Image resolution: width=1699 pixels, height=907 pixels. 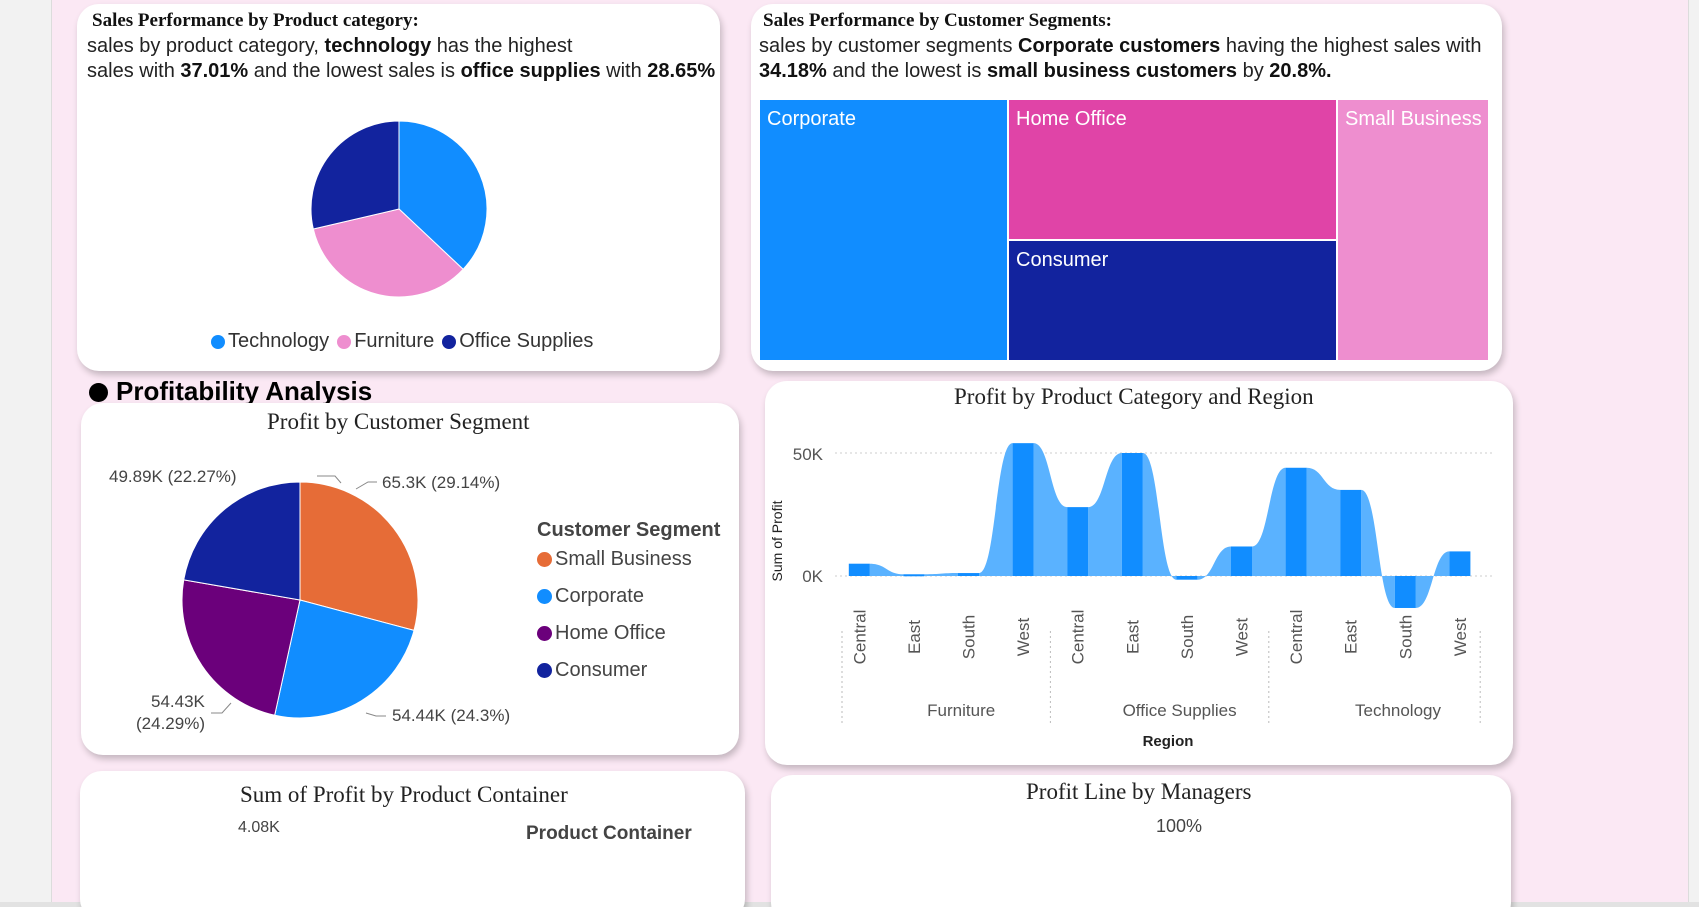 I want to click on x-group-label: Office Supplies, so click(x=1180, y=710).